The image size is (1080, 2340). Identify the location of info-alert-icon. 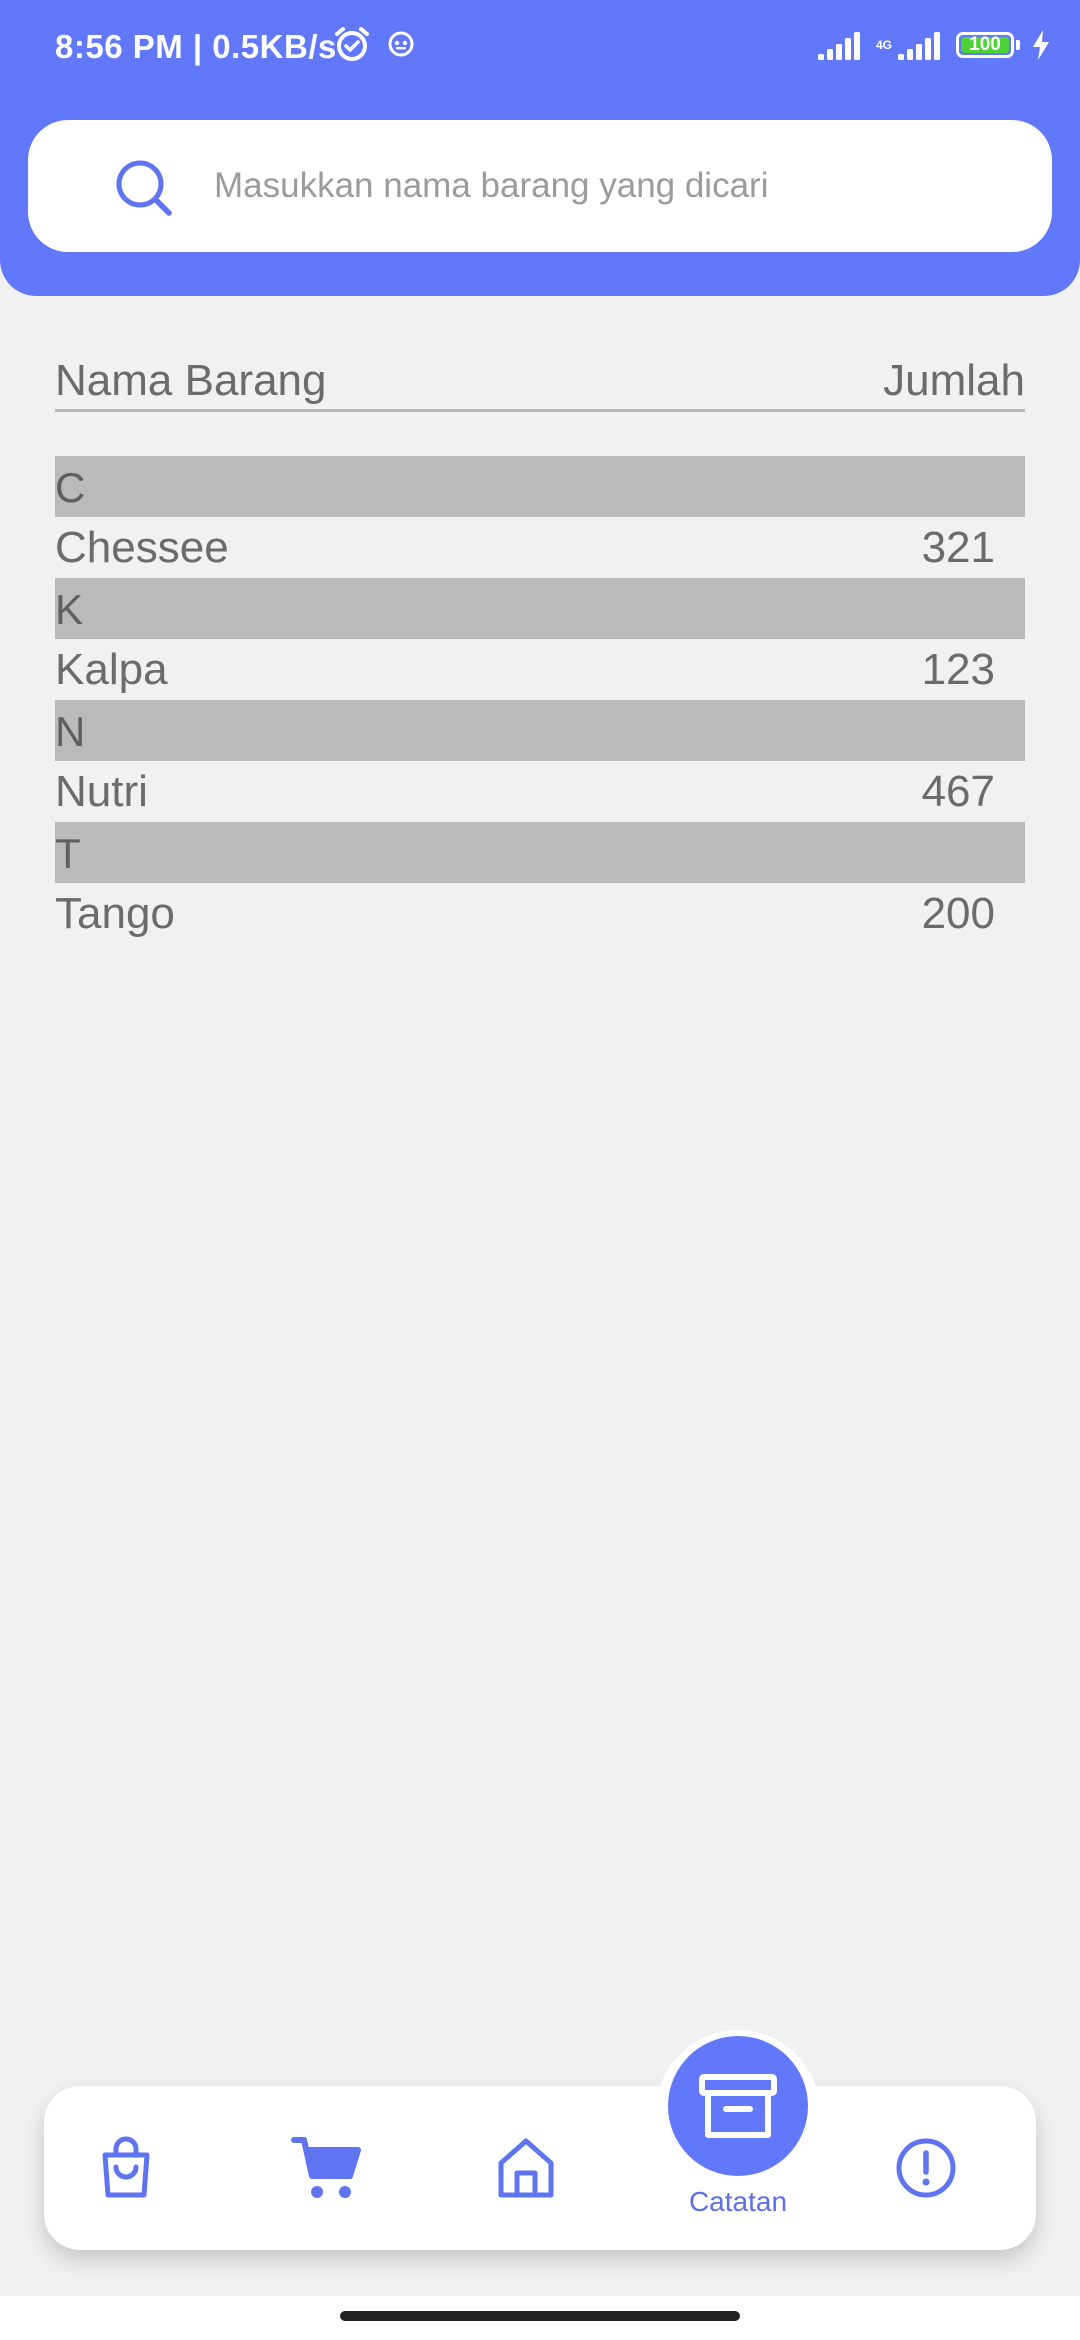
(926, 2168).